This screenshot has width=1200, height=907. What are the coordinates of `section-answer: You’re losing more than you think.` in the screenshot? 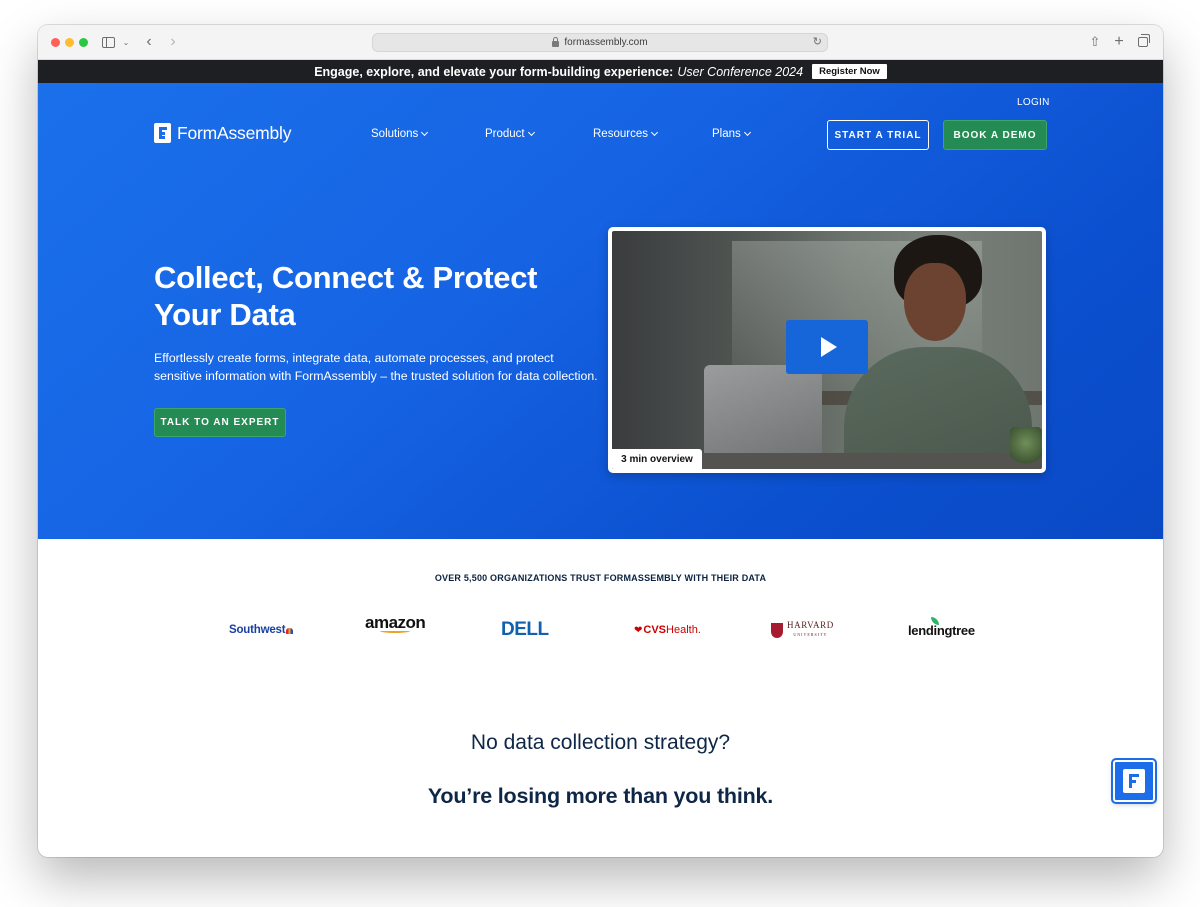 It's located at (600, 796).